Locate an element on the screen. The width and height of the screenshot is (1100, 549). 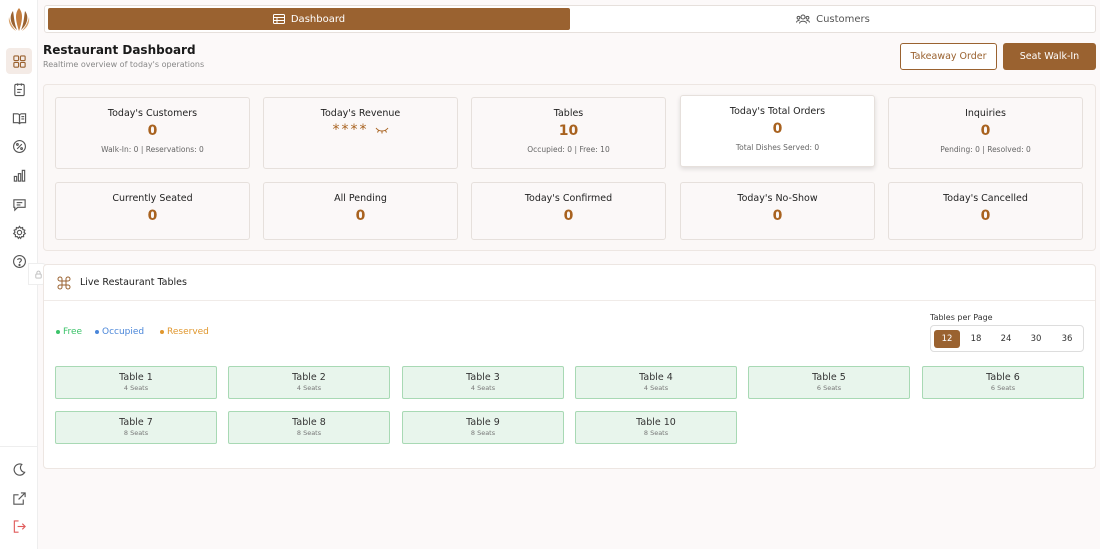
stat-value: 10 is located at coordinates (568, 131).